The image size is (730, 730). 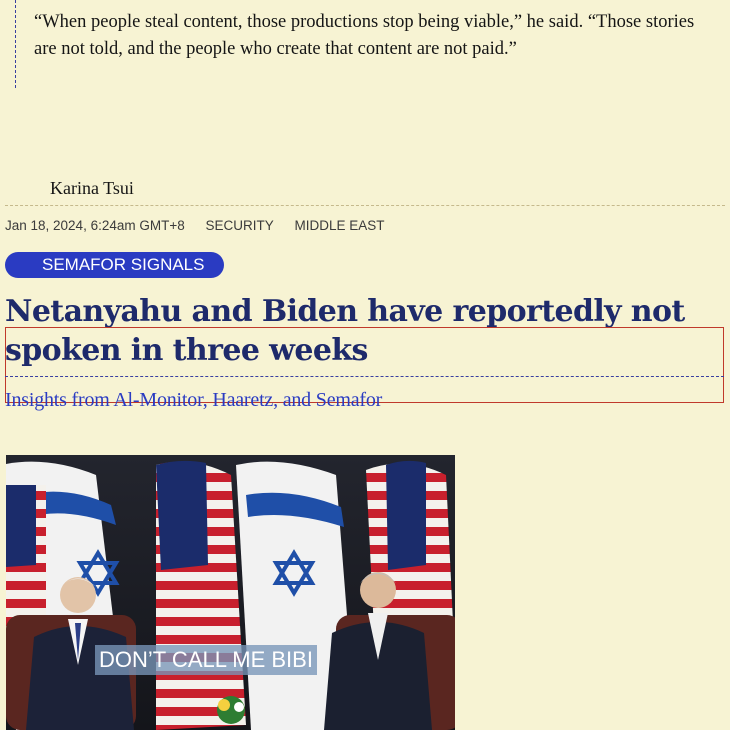 I want to click on selection-guide-line, so click(x=364, y=376).